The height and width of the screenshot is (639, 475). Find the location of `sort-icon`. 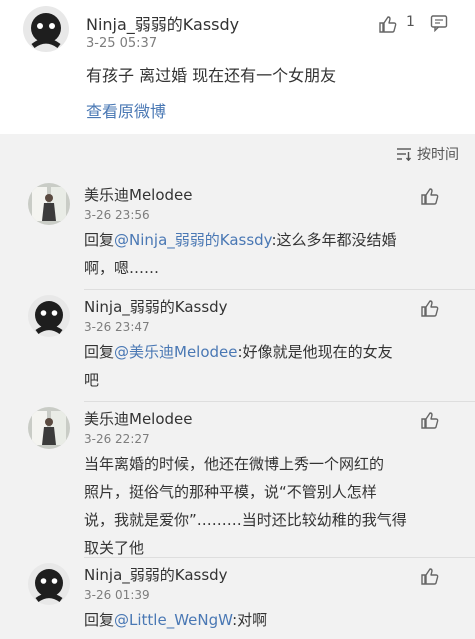

sort-icon is located at coordinates (404, 154).